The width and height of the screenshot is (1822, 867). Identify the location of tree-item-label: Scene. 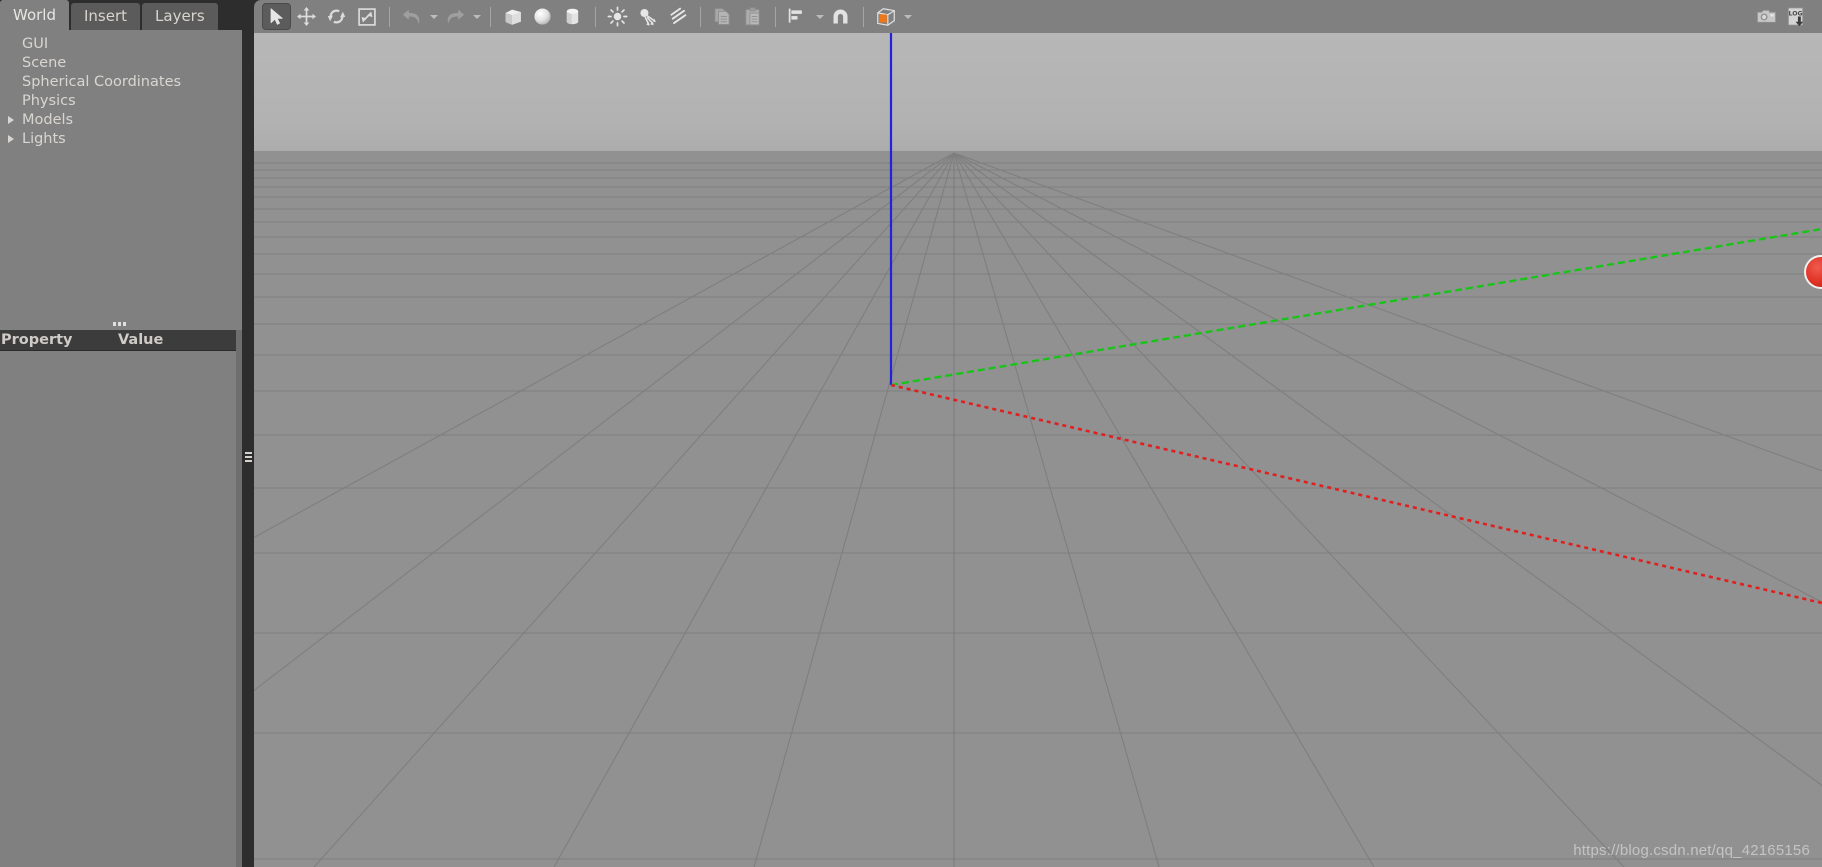
(44, 63).